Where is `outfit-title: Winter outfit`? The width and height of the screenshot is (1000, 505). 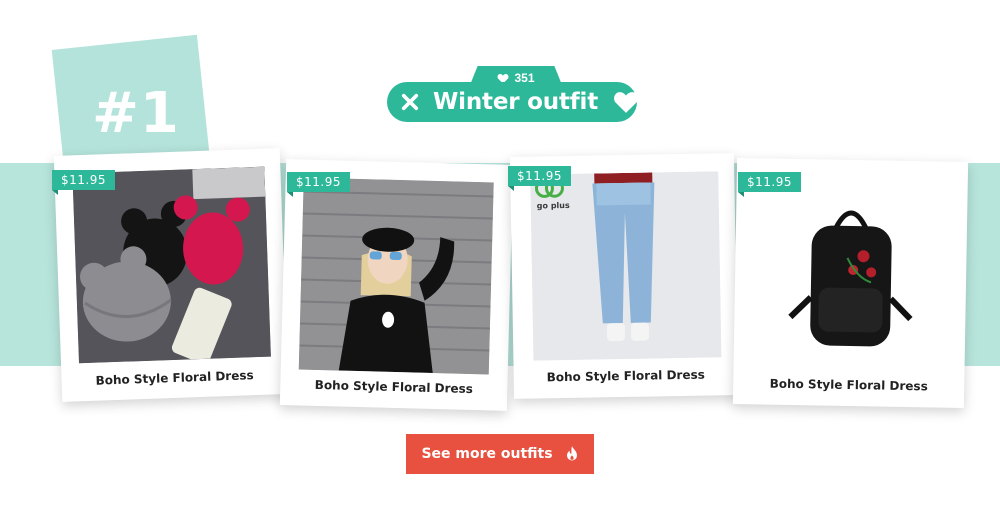 outfit-title: Winter outfit is located at coordinates (516, 102).